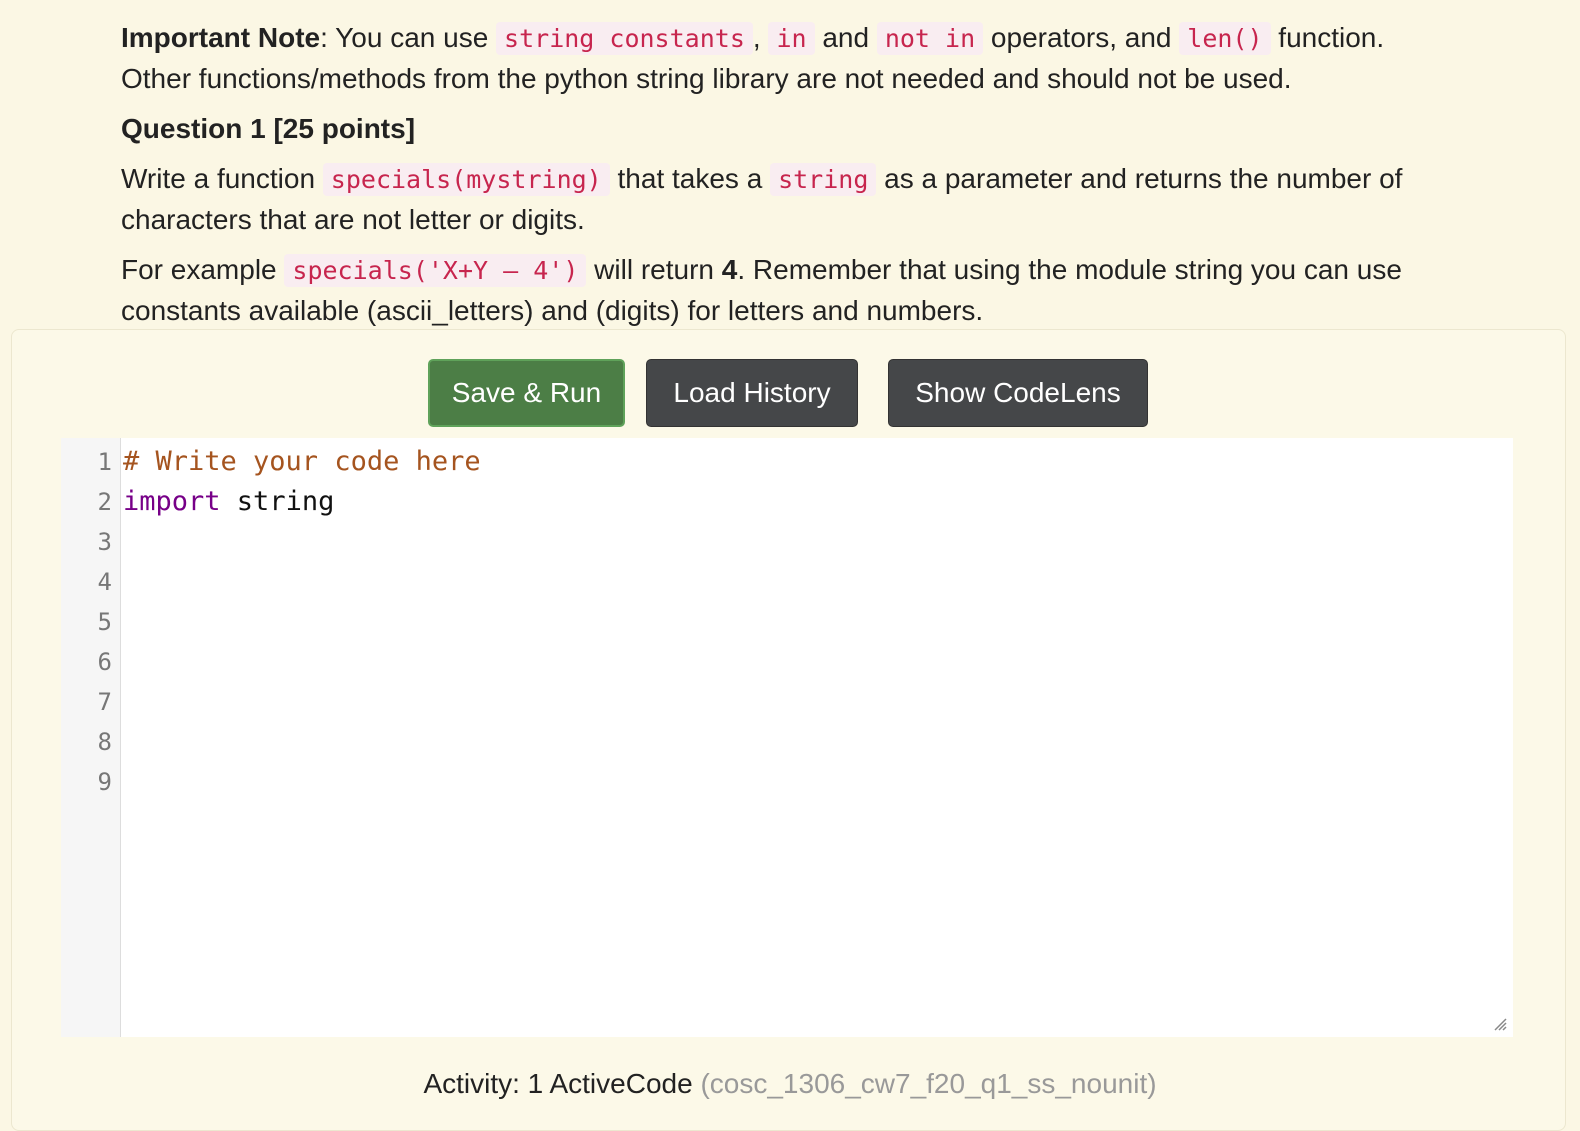 The height and width of the screenshot is (1131, 1580). Describe the element at coordinates (791, 38) in the screenshot. I see `code-in: in` at that location.